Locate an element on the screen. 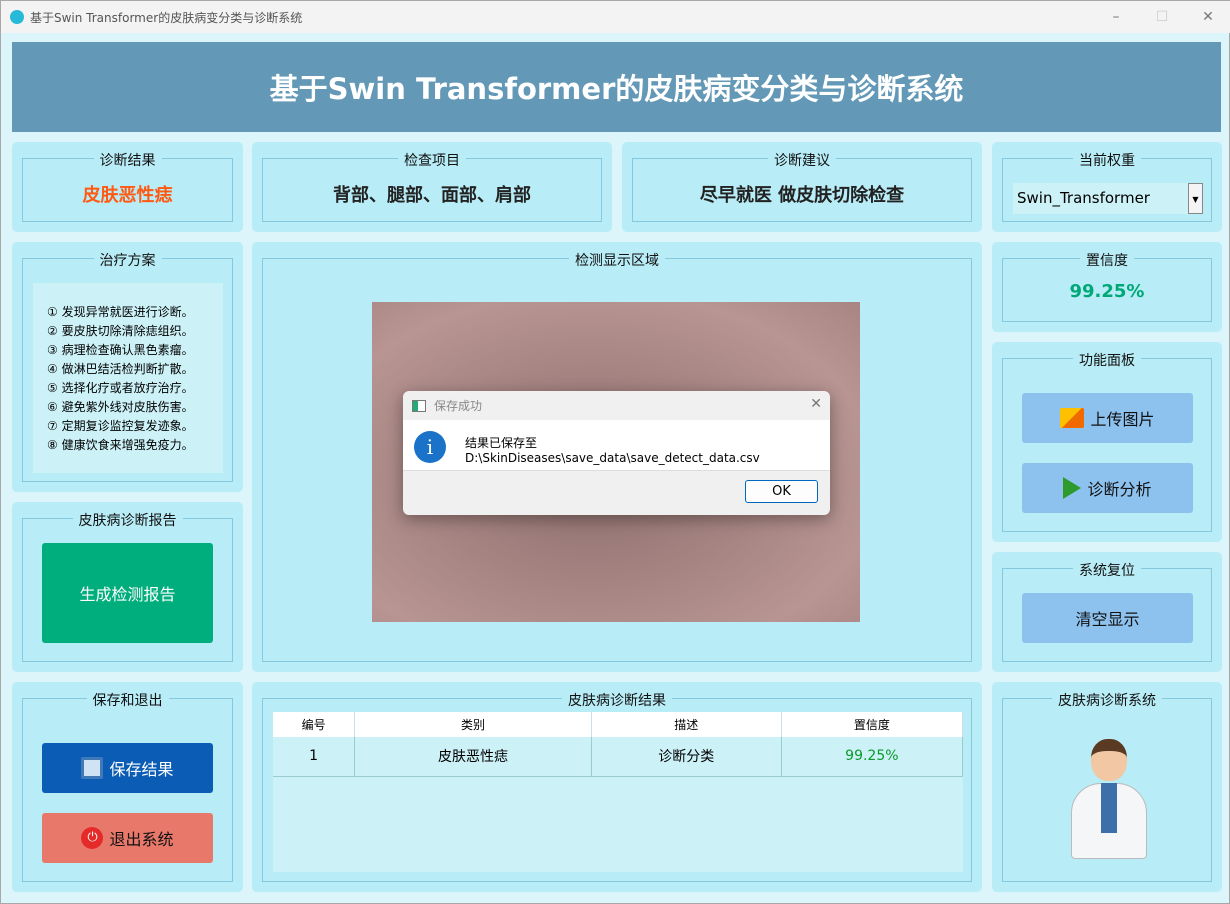 The height and width of the screenshot is (904, 1230). cell-id: 1 is located at coordinates (314, 757).